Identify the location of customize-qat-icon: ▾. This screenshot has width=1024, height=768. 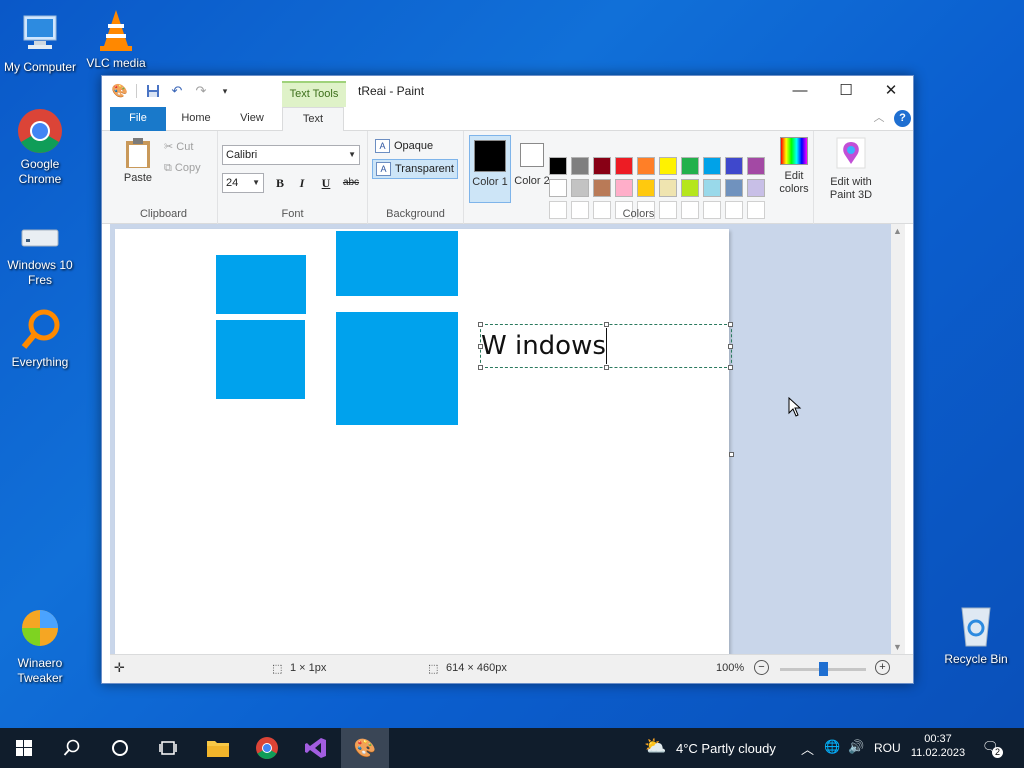
(225, 91).